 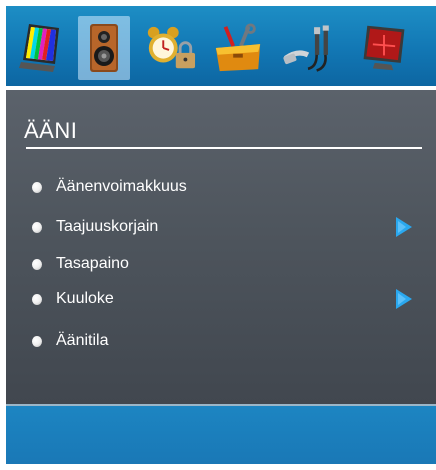 What do you see at coordinates (224, 148) in the screenshot?
I see `title-underline` at bounding box center [224, 148].